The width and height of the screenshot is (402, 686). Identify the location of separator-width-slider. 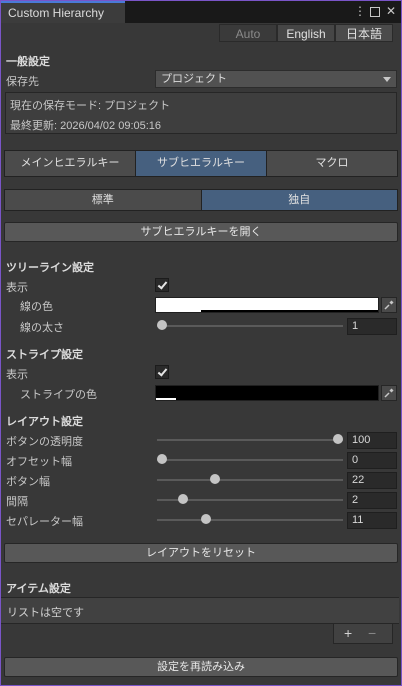
(250, 520).